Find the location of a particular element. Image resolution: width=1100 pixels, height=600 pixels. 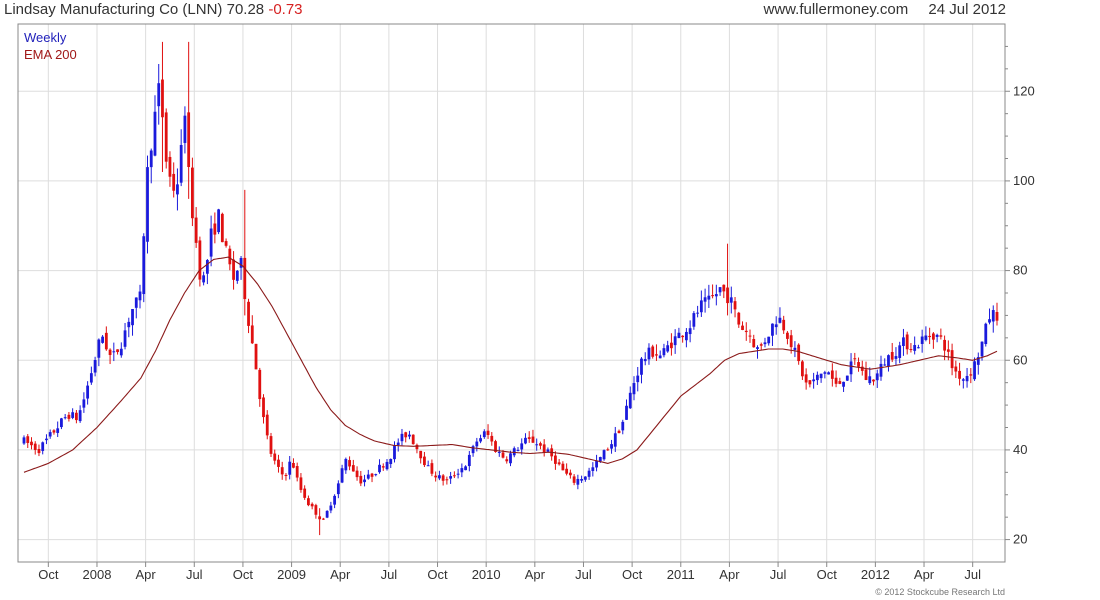

x-tick-label: 2012 is located at coordinates (875, 574).